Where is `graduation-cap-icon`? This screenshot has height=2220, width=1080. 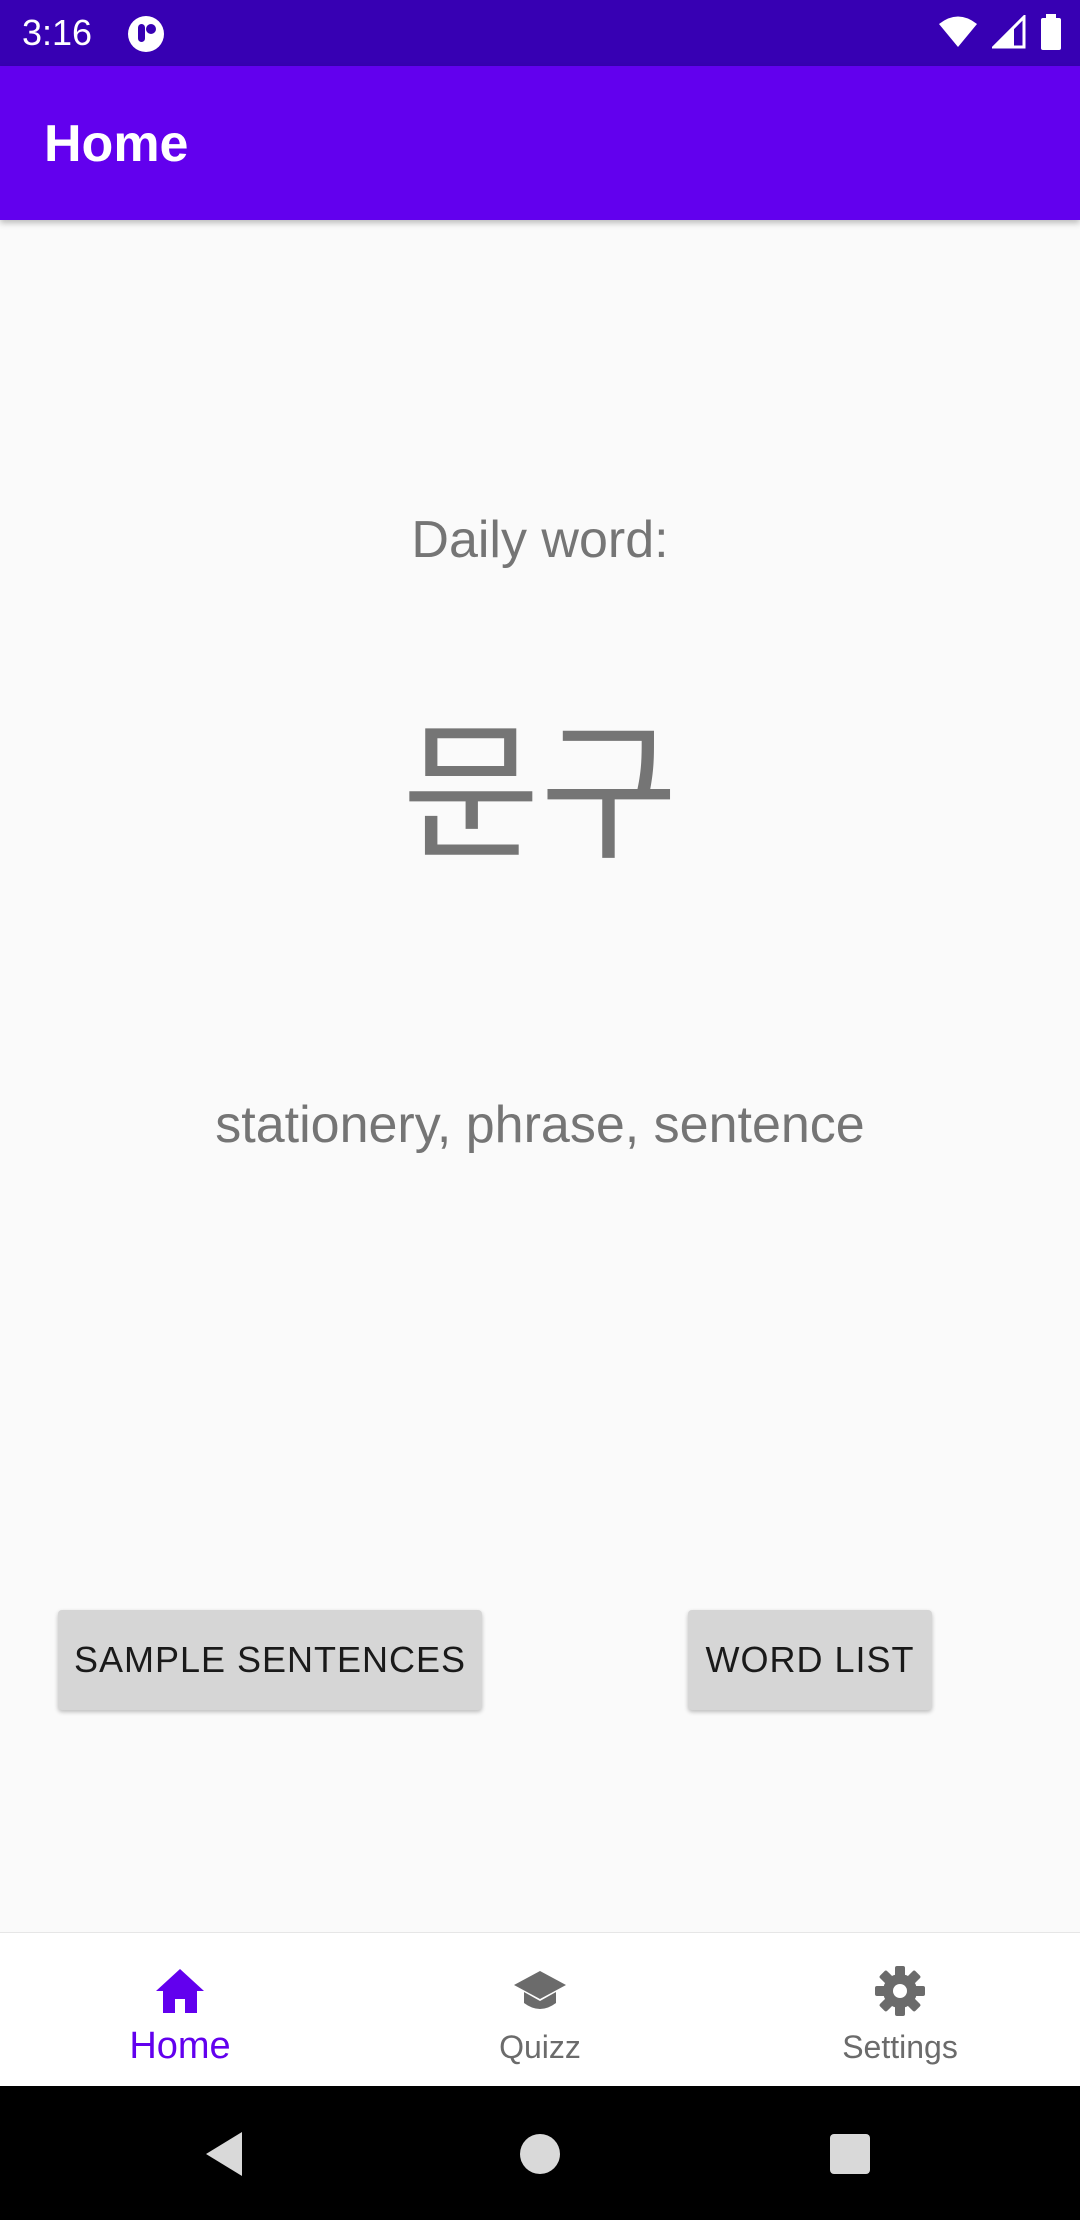
graduation-cap-icon is located at coordinates (540, 1990).